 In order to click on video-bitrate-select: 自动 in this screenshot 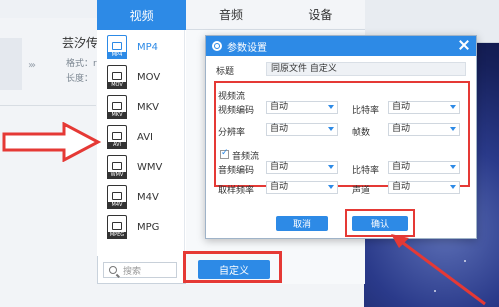, I will do `click(424, 107)`.